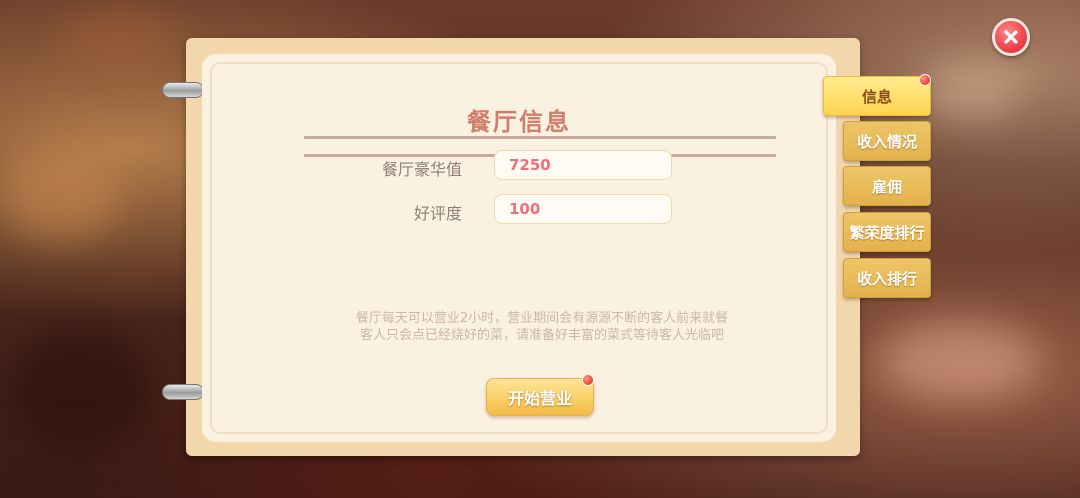 This screenshot has width=1080, height=498. I want to click on tab-info: 信息, so click(877, 96).